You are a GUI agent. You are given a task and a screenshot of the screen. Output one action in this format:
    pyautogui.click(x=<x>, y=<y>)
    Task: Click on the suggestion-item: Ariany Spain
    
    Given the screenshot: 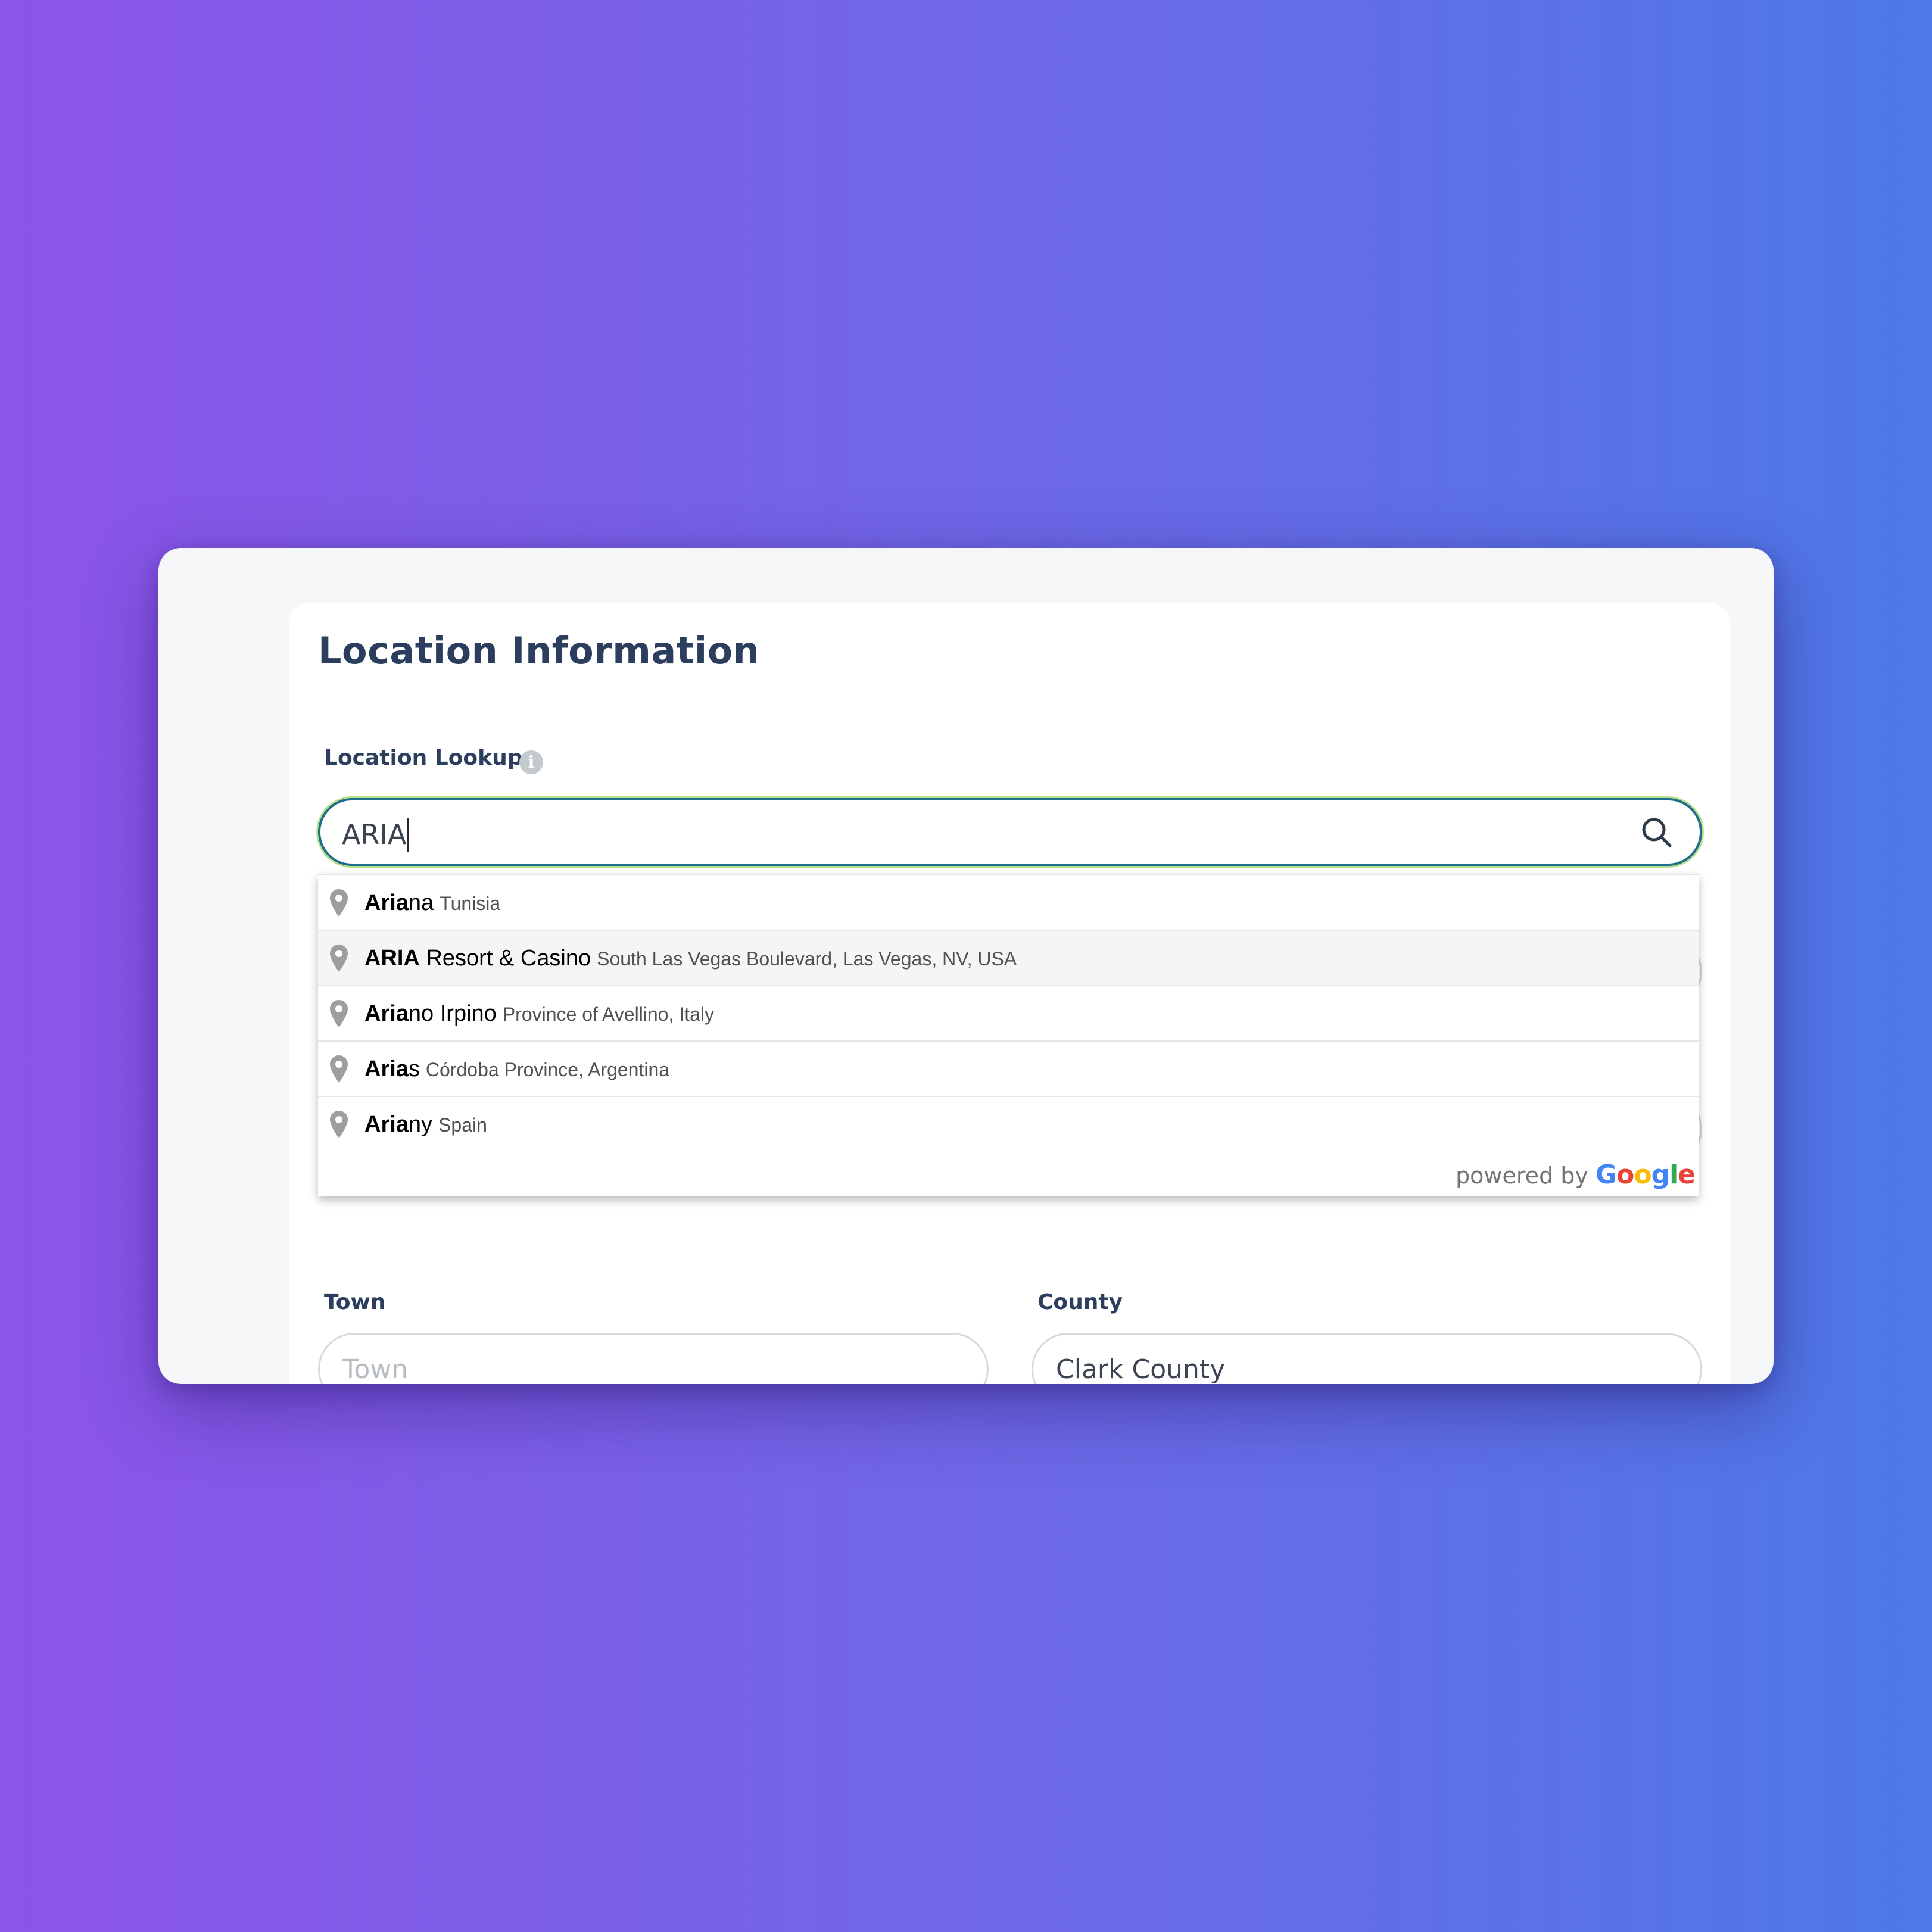 What is the action you would take?
    pyautogui.click(x=1009, y=1124)
    